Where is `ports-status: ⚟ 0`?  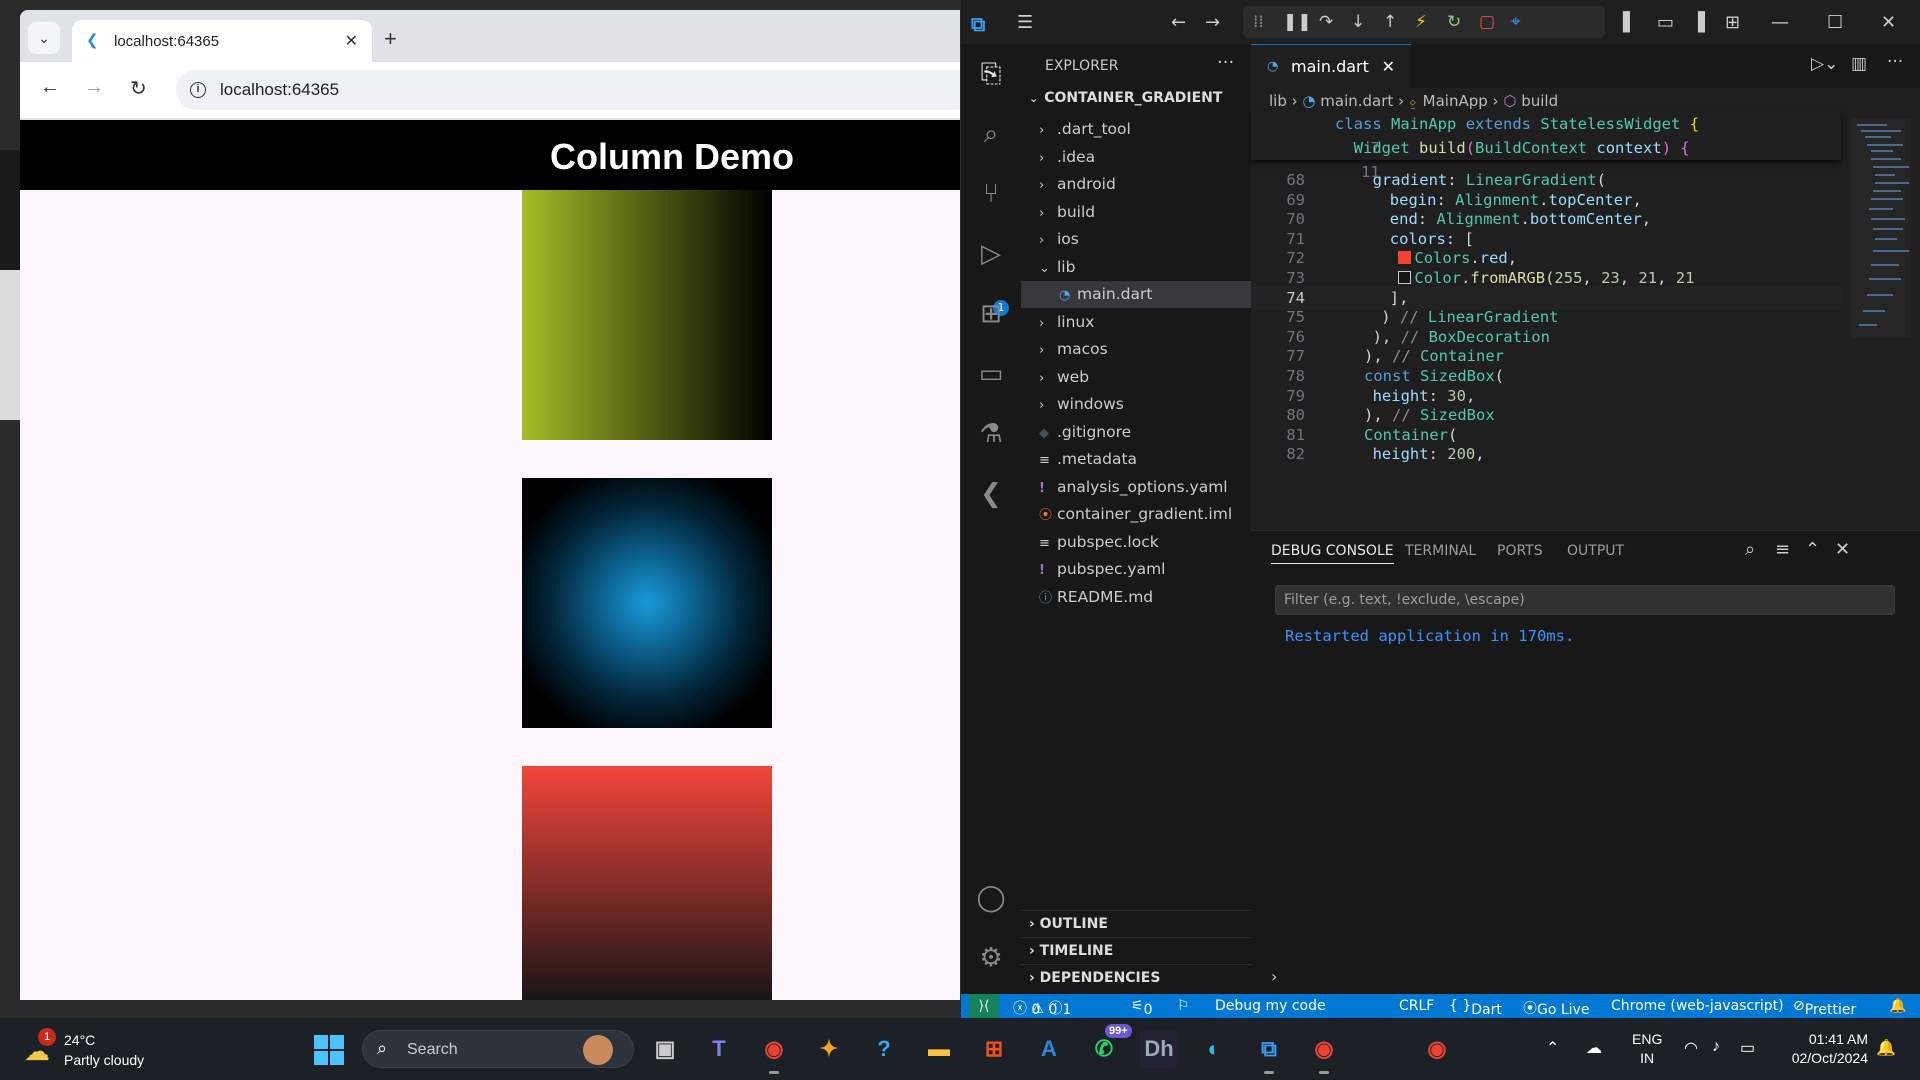 ports-status: ⚟ 0 is located at coordinates (1141, 1008).